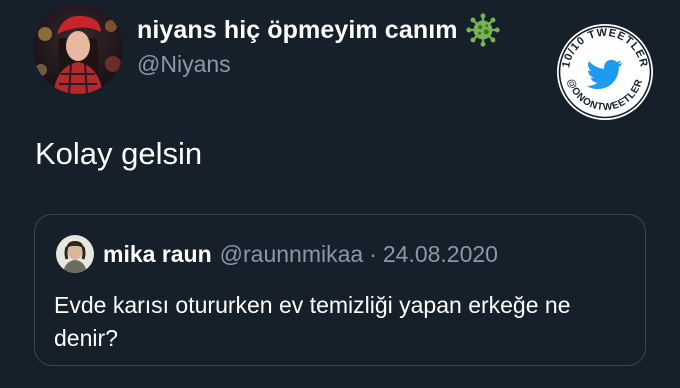 The width and height of the screenshot is (680, 388). What do you see at coordinates (75, 254) in the screenshot?
I see `quoted-author-avatar` at bounding box center [75, 254].